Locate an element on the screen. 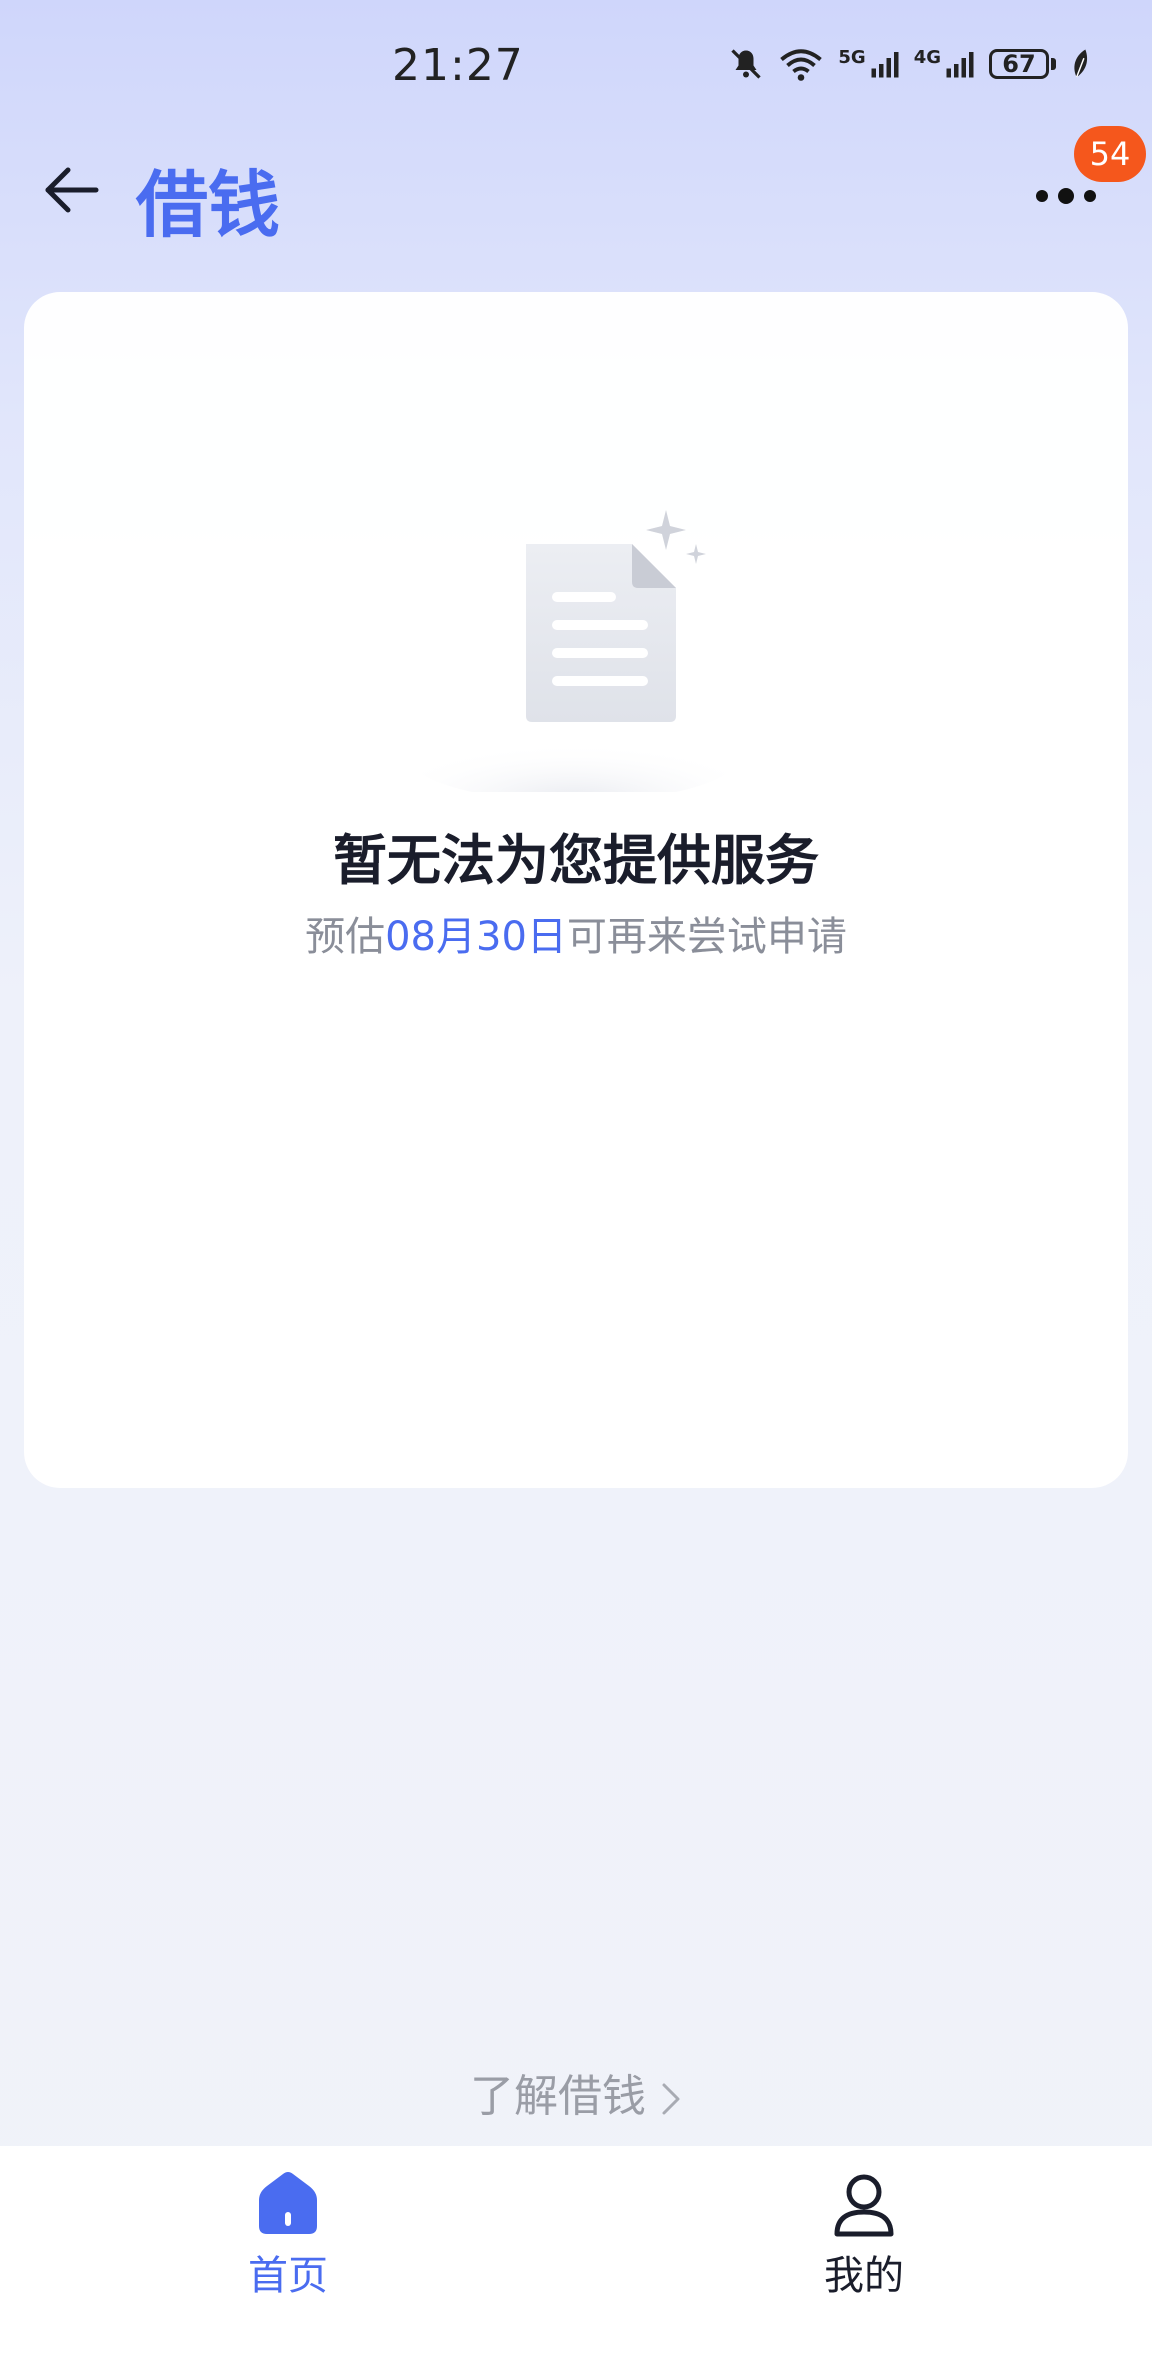  bottom-tab-bar: 首页 我的 is located at coordinates (576, 2261).